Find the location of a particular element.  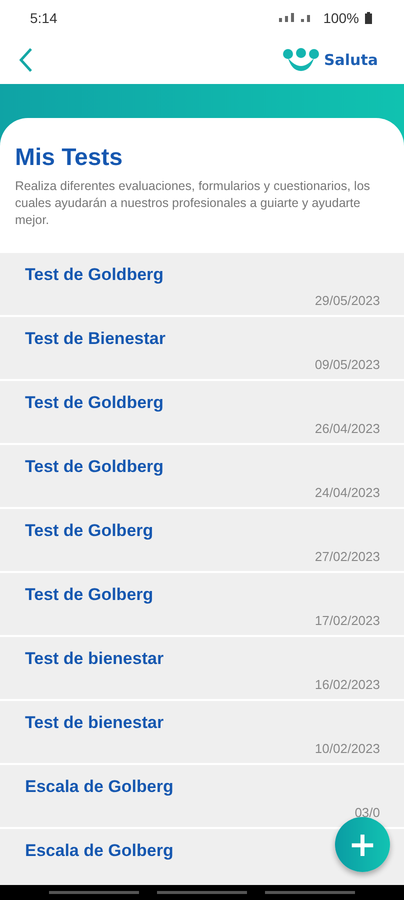

test-date: 03/0 is located at coordinates (367, 812).